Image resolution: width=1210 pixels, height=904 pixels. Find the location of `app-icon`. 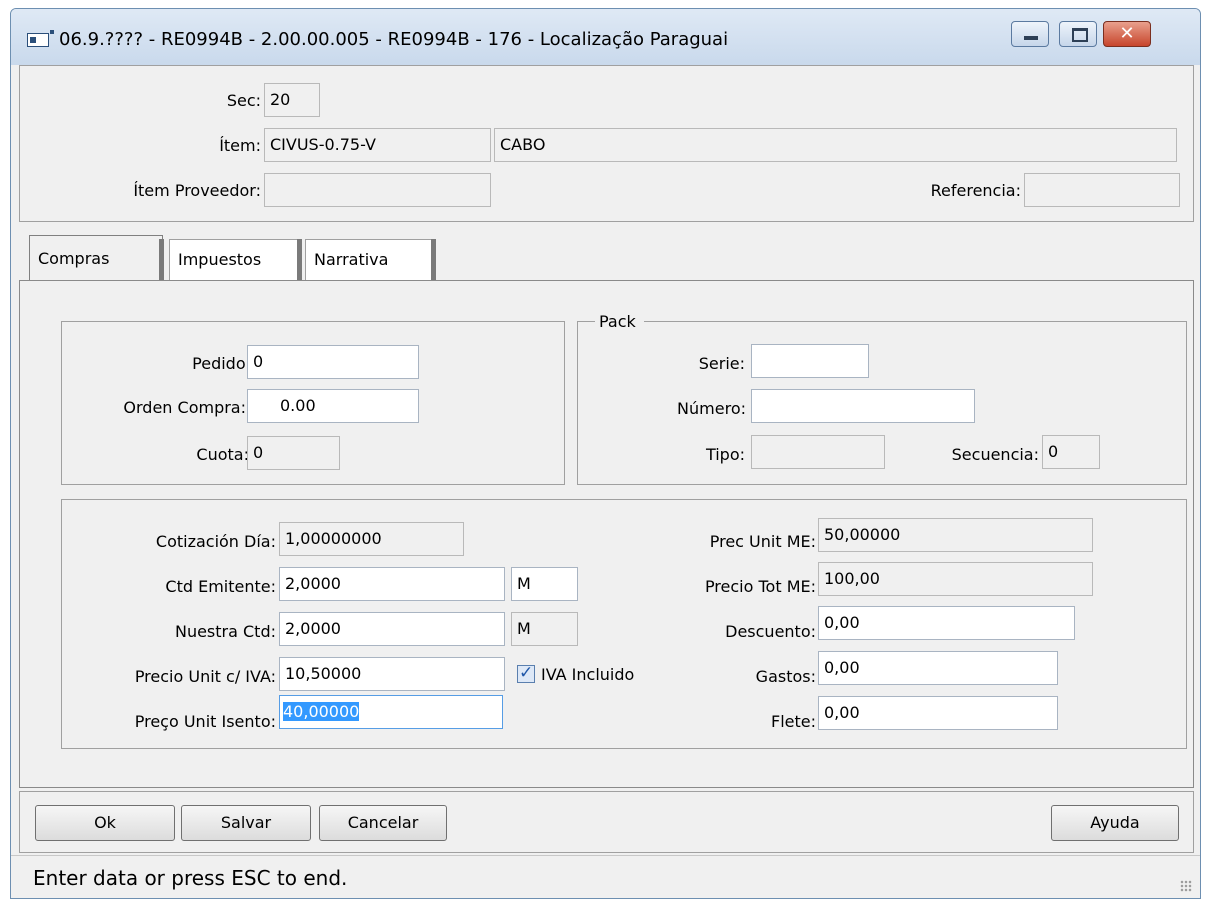

app-icon is located at coordinates (40, 38).